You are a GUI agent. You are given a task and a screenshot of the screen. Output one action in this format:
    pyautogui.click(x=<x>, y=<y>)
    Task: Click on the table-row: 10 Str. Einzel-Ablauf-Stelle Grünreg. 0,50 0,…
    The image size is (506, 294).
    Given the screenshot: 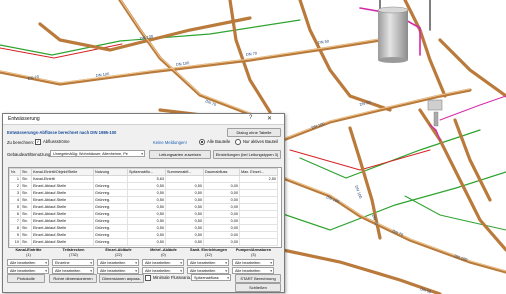 What is the action you would take?
    pyautogui.click(x=143, y=242)
    